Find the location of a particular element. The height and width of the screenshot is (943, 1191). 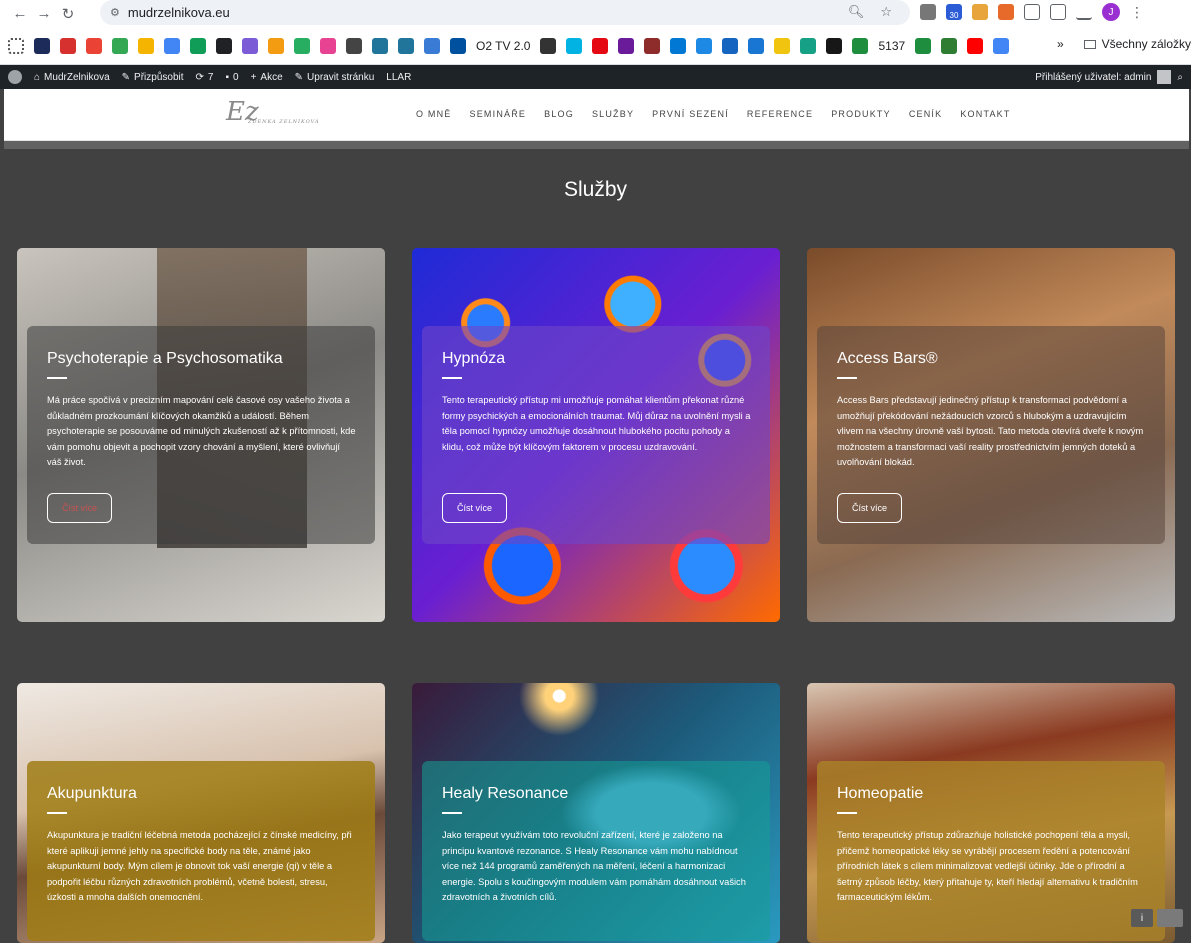

bookmark-c-icon is located at coordinates (574, 45).